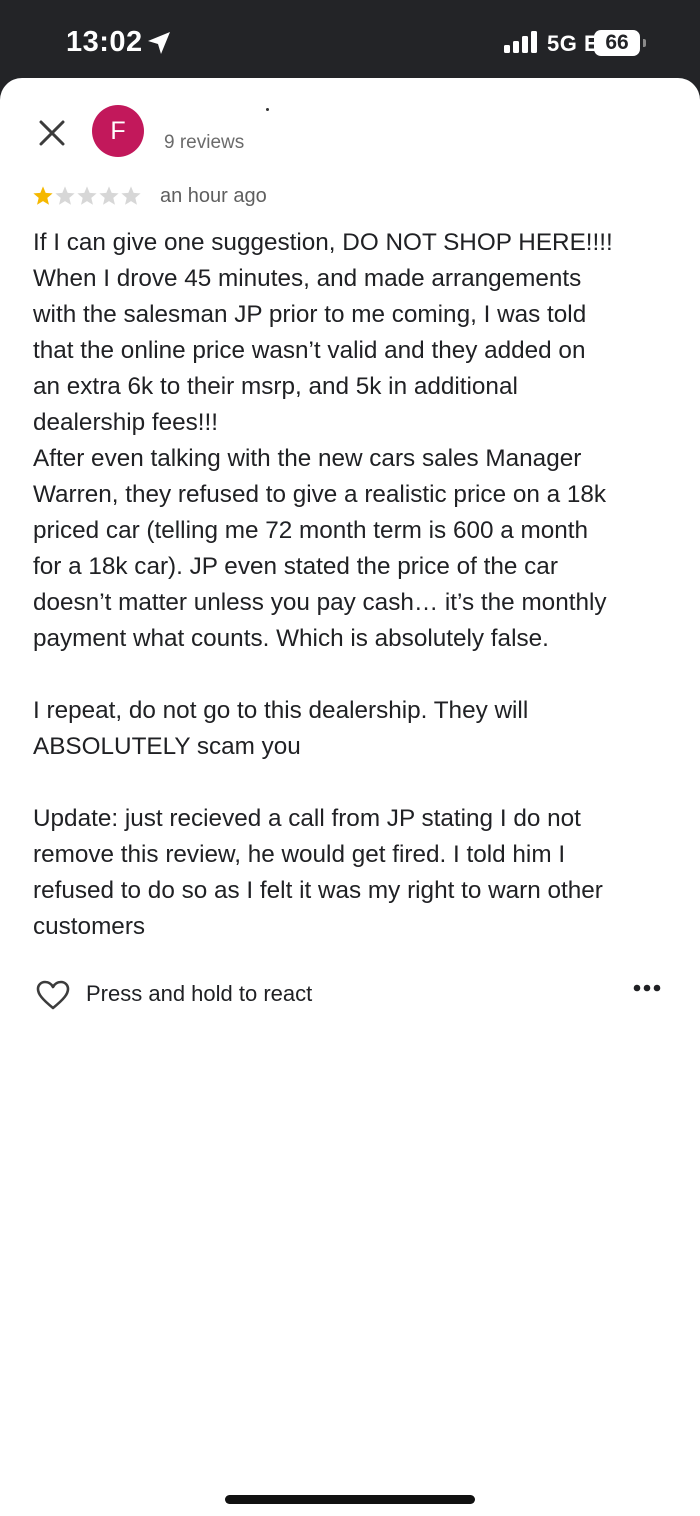 The height and width of the screenshot is (1516, 700). Describe the element at coordinates (617, 43) in the screenshot. I see `battery-level: 66` at that location.